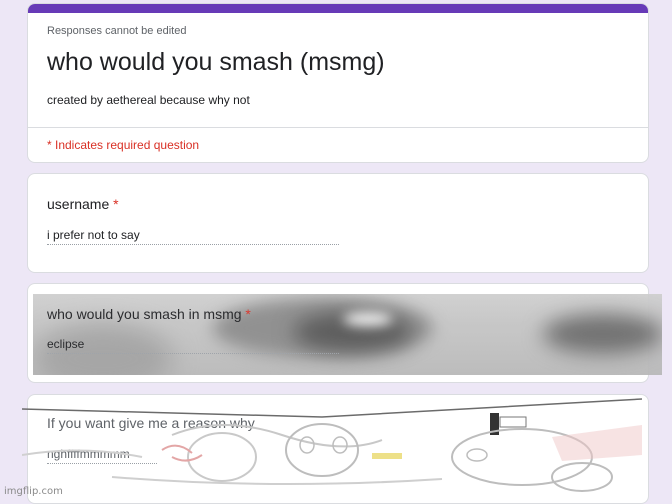 The height and width of the screenshot is (504, 672). What do you see at coordinates (102, 455) in the screenshot?
I see `answer-field: nghffffmmmmm` at bounding box center [102, 455].